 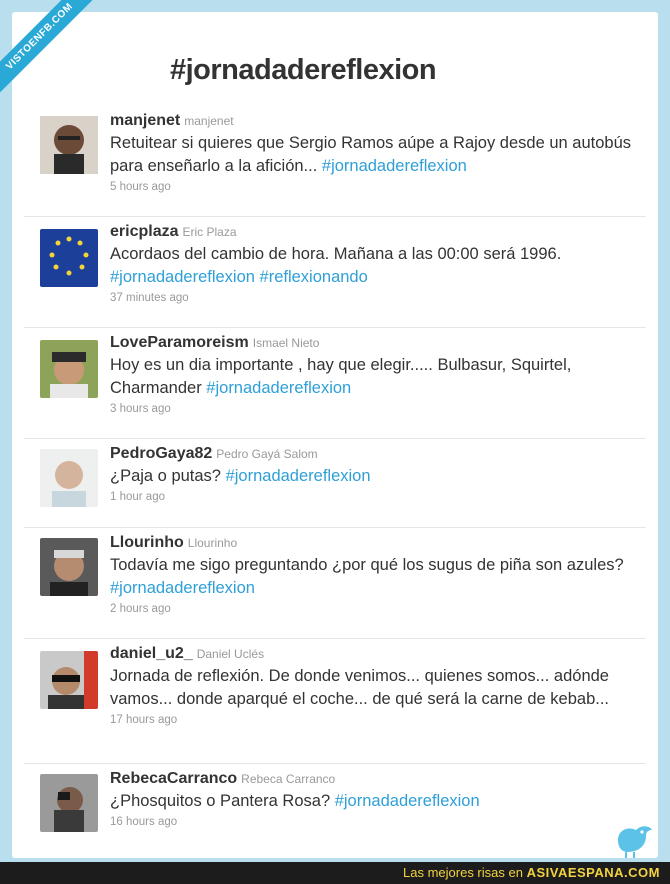 What do you see at coordinates (593, 872) in the screenshot?
I see `footer-brand: ASIVAESPANA.COM` at bounding box center [593, 872].